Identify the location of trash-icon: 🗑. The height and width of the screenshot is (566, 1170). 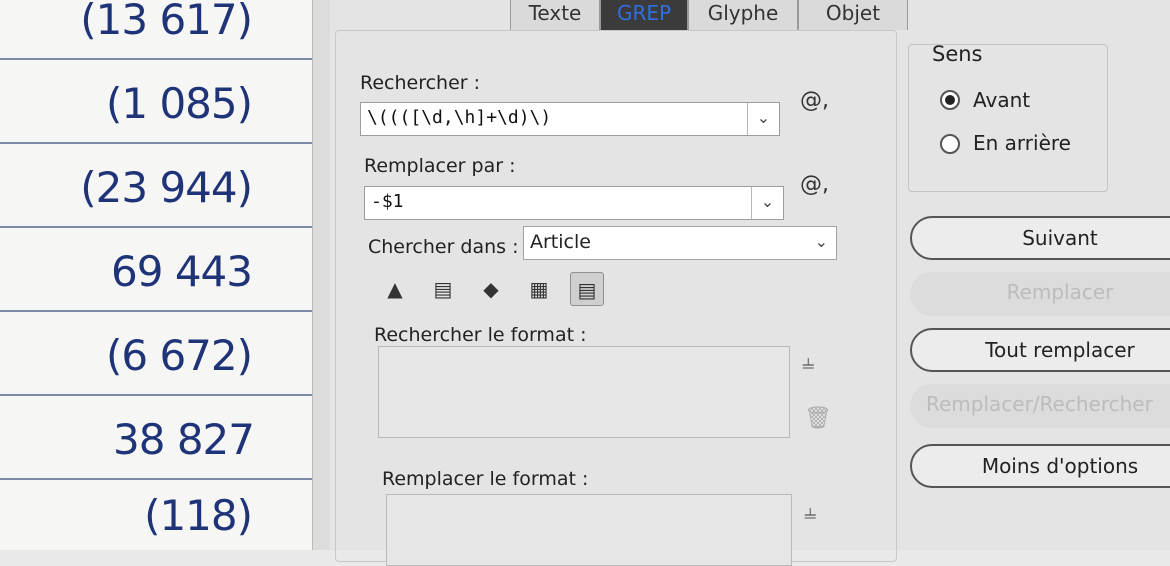
(818, 418).